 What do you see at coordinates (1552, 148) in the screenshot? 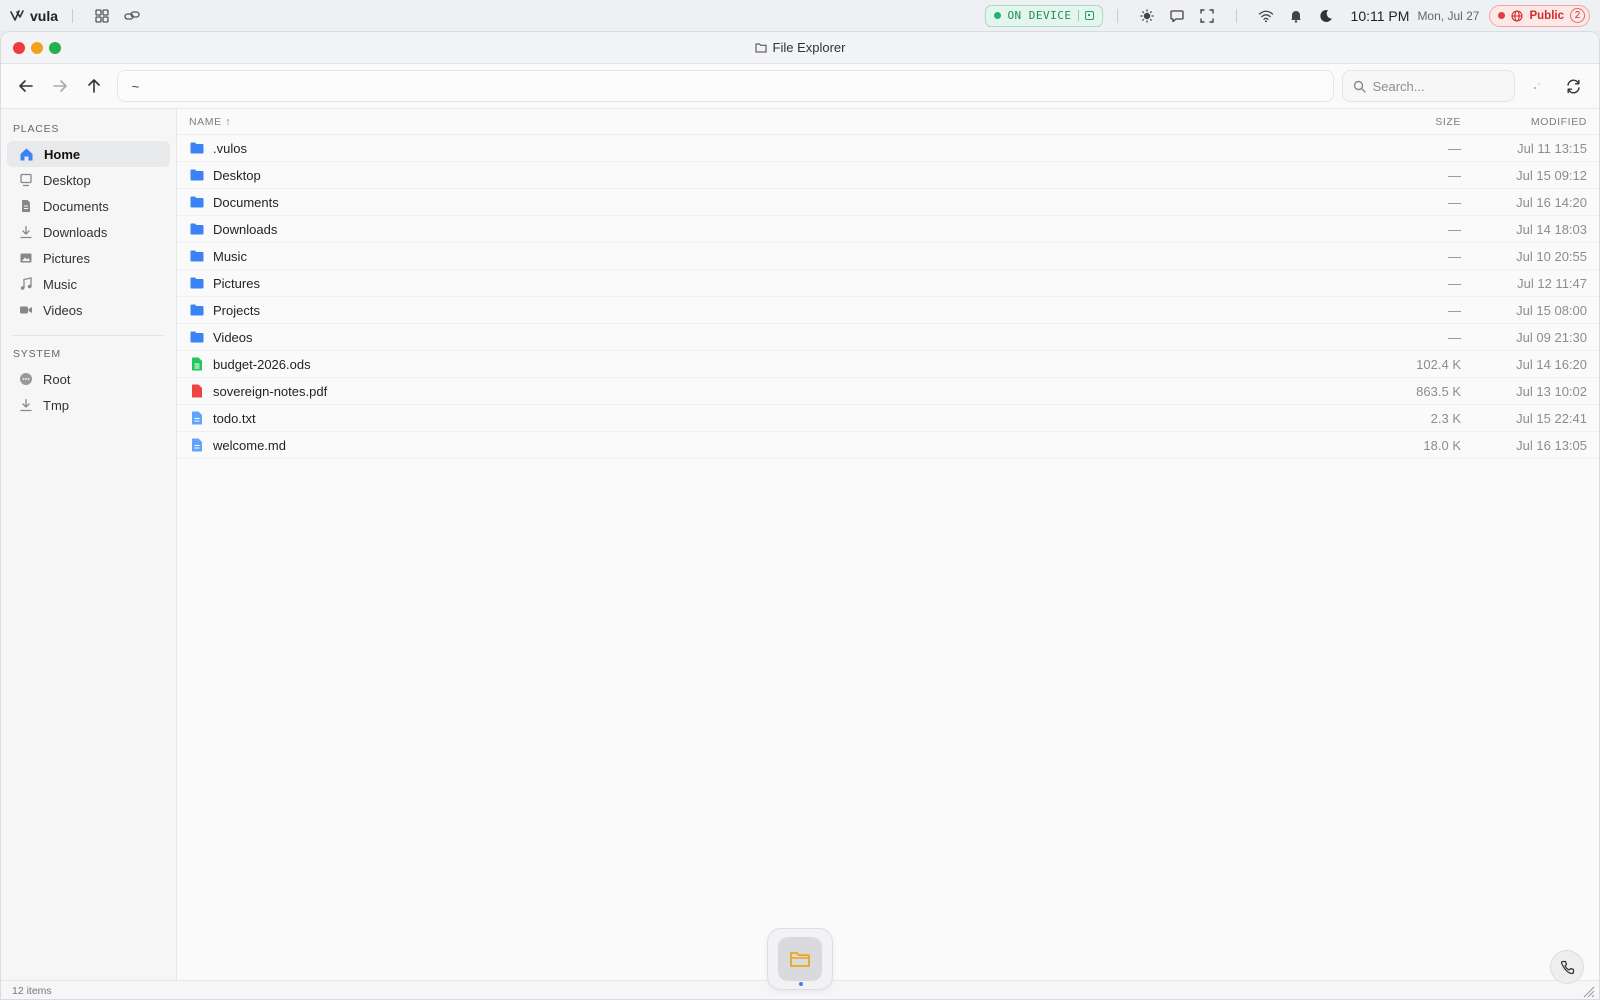
I see `file-modified: Jul 11 13:15` at bounding box center [1552, 148].